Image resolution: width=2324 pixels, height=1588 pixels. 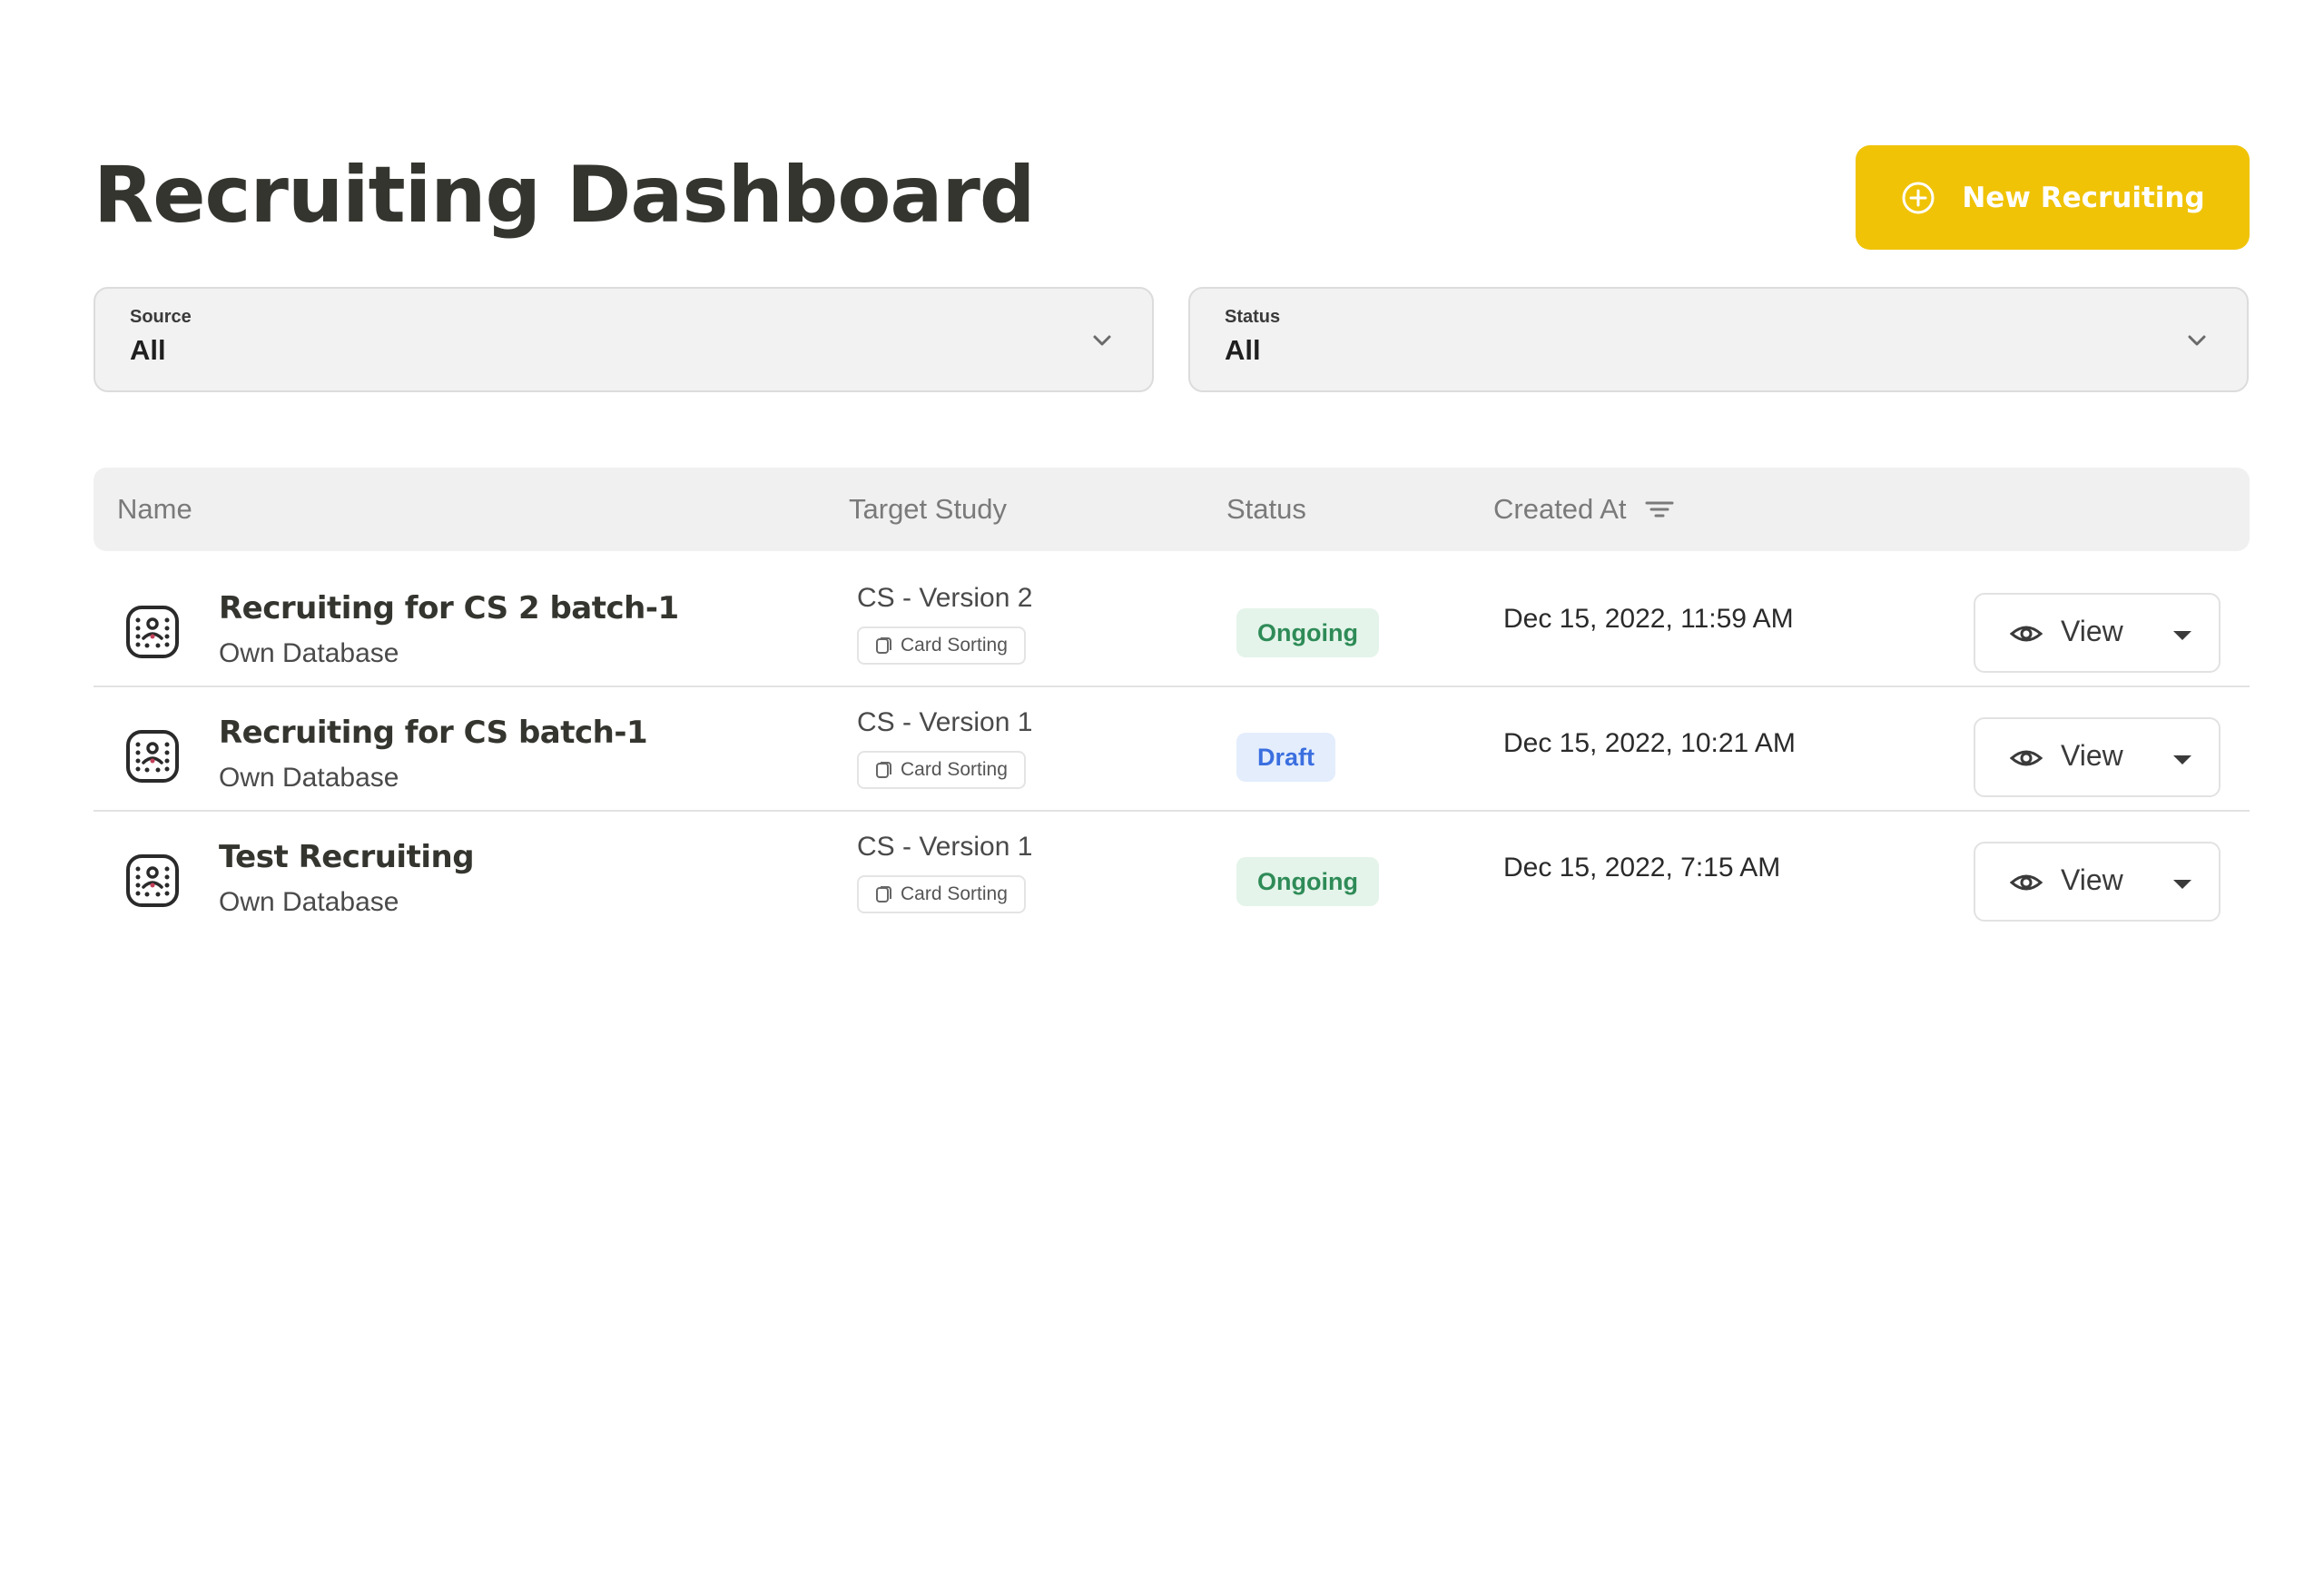 I want to click on column-header-target-study: Target Study, so click(x=928, y=509).